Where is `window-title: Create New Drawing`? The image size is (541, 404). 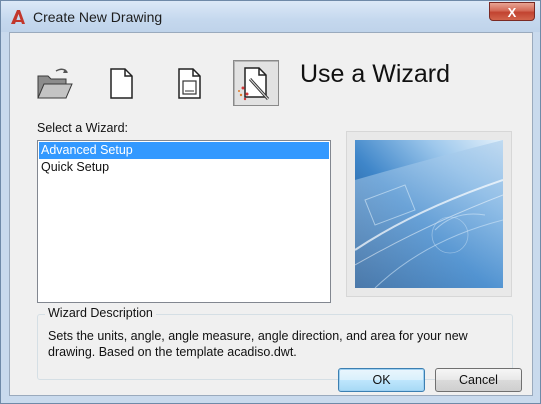 window-title: Create New Drawing is located at coordinates (98, 17).